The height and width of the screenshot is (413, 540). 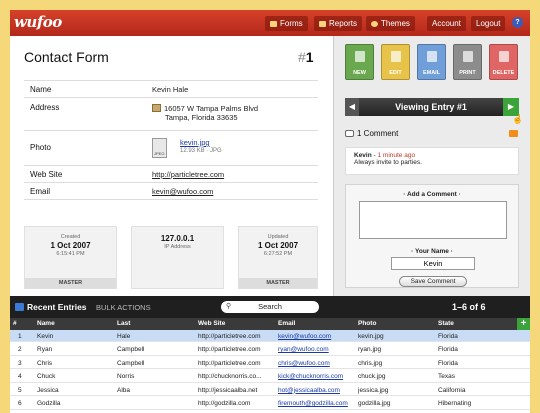 What do you see at coordinates (38, 22) in the screenshot?
I see `wufoo-logo: wufoo` at bounding box center [38, 22].